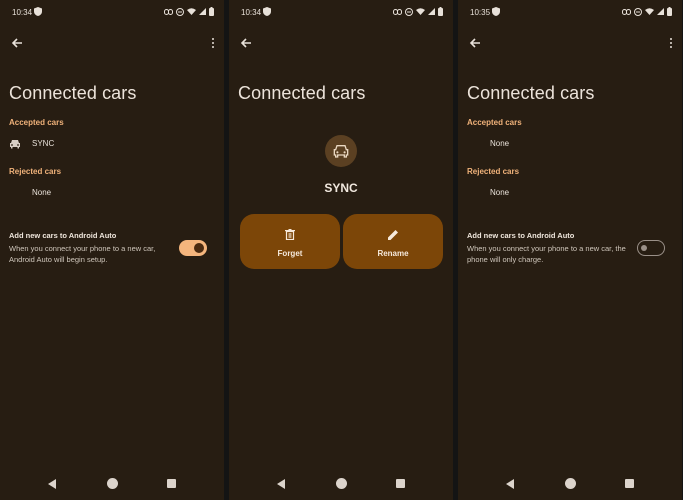  Describe the element at coordinates (393, 241) in the screenshot. I see `rename-button: Rename` at that location.